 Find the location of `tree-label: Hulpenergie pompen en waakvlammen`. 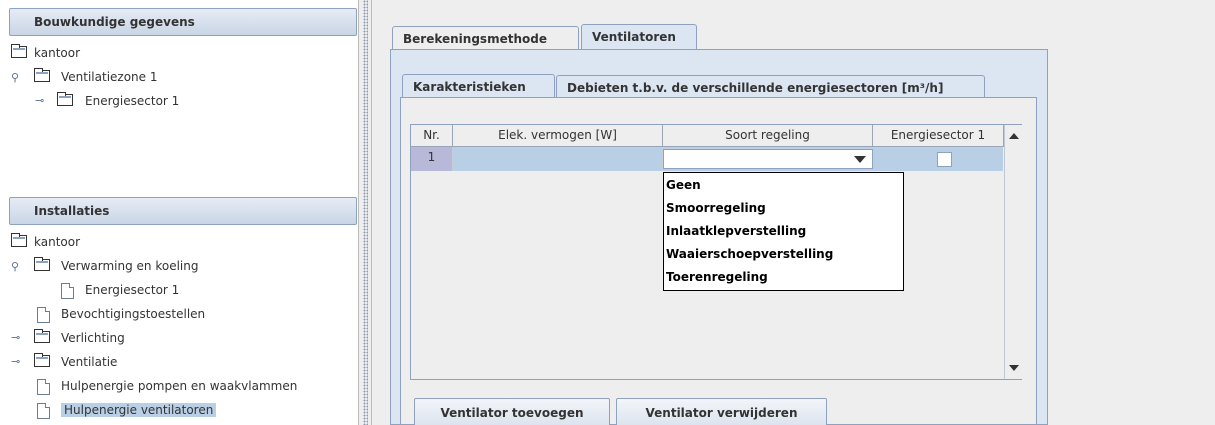

tree-label: Hulpenergie pompen en waakvlammen is located at coordinates (179, 386).